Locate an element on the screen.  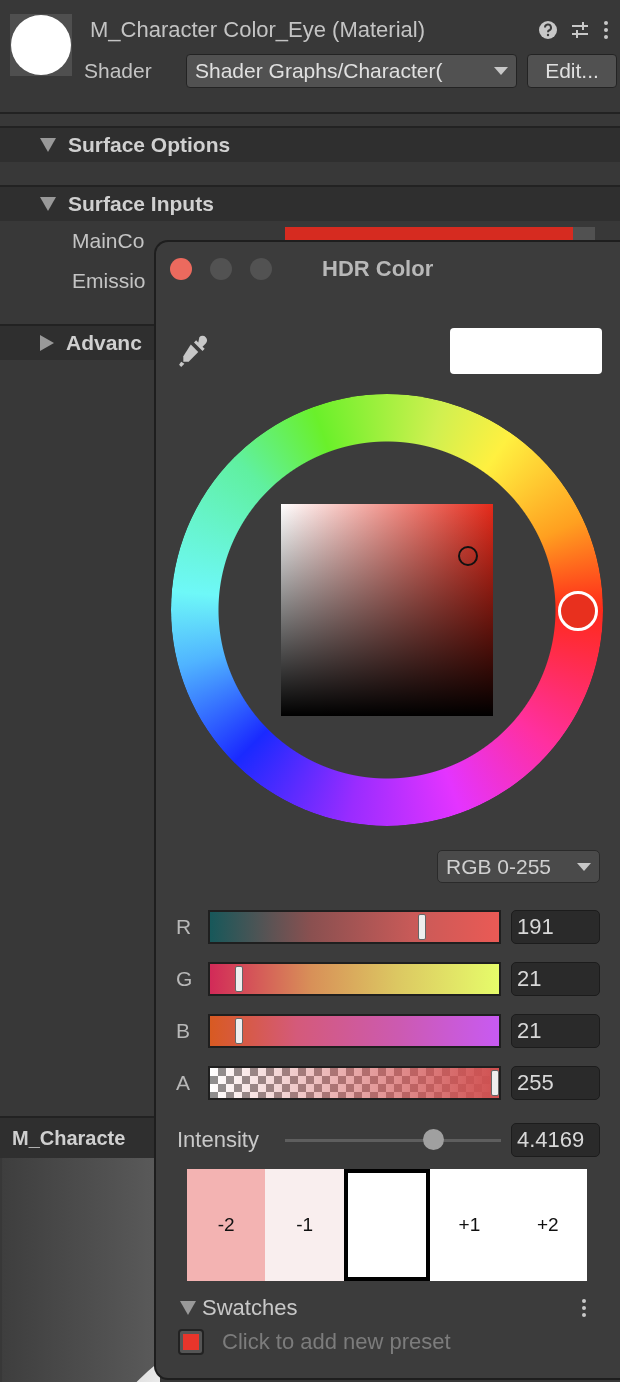
window-title: HDR Color is located at coordinates (378, 269).